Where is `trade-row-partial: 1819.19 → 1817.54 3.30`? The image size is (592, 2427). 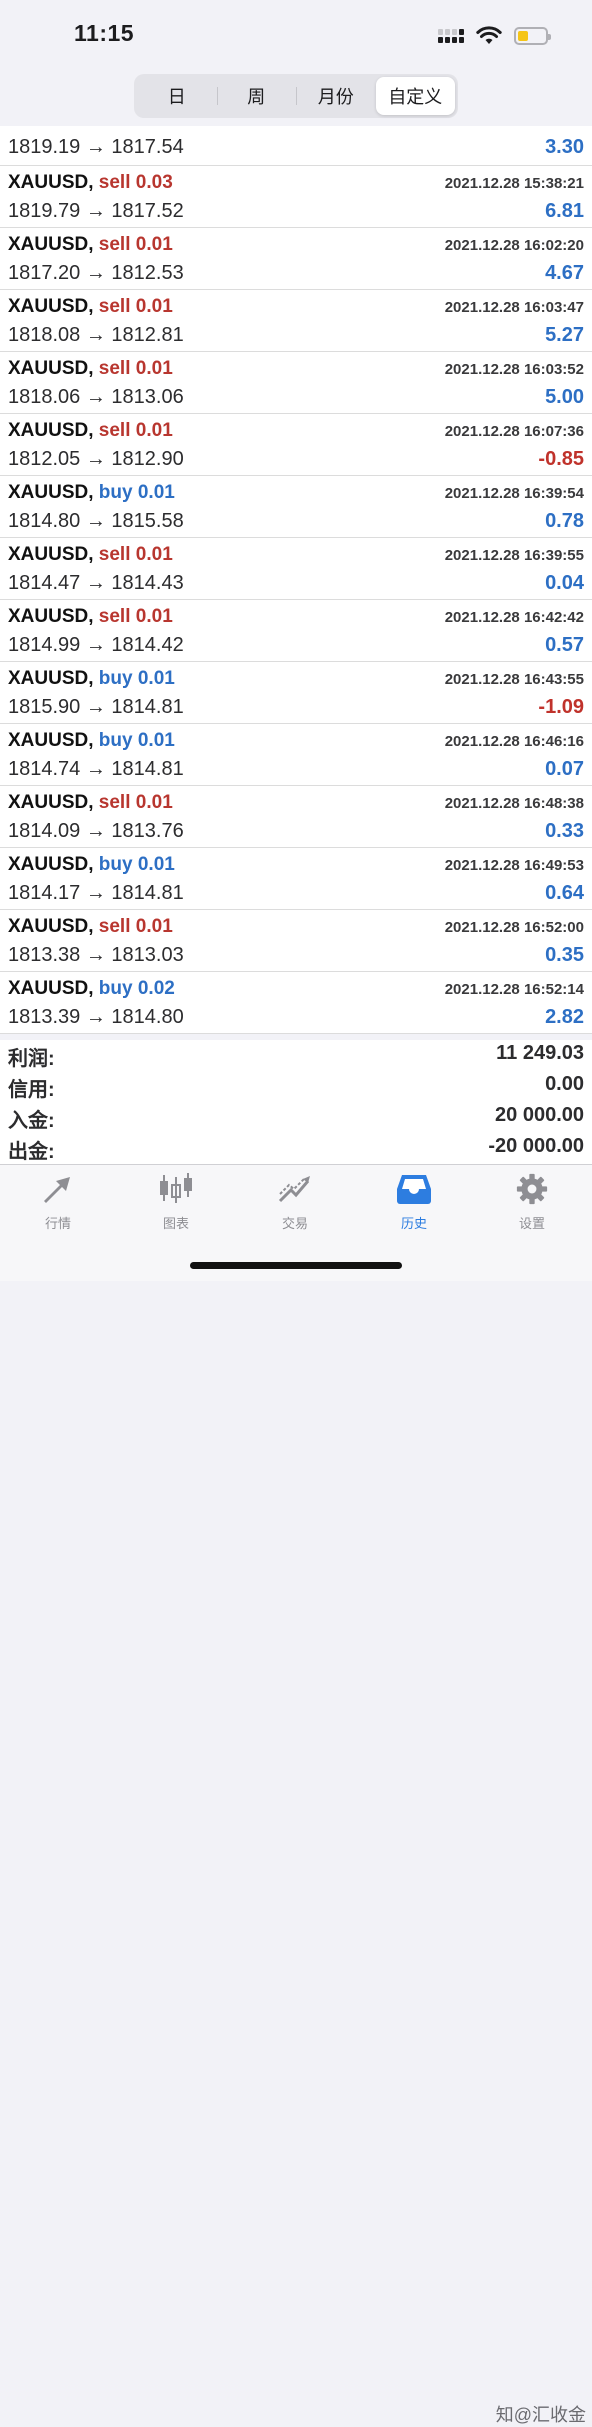 trade-row-partial: 1819.19 → 1817.54 3.30 is located at coordinates (296, 146).